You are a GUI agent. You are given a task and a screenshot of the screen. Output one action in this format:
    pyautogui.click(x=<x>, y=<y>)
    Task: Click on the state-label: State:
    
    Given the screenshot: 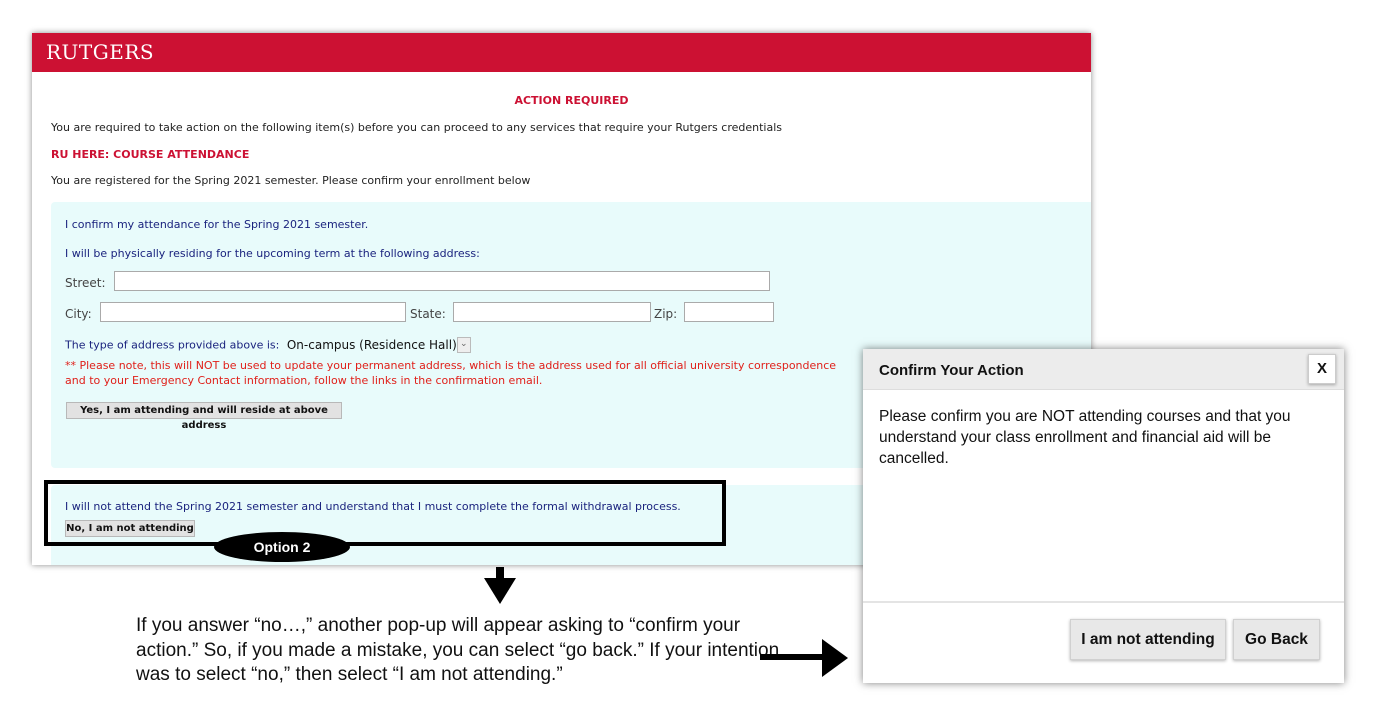 What is the action you would take?
    pyautogui.click(x=428, y=314)
    